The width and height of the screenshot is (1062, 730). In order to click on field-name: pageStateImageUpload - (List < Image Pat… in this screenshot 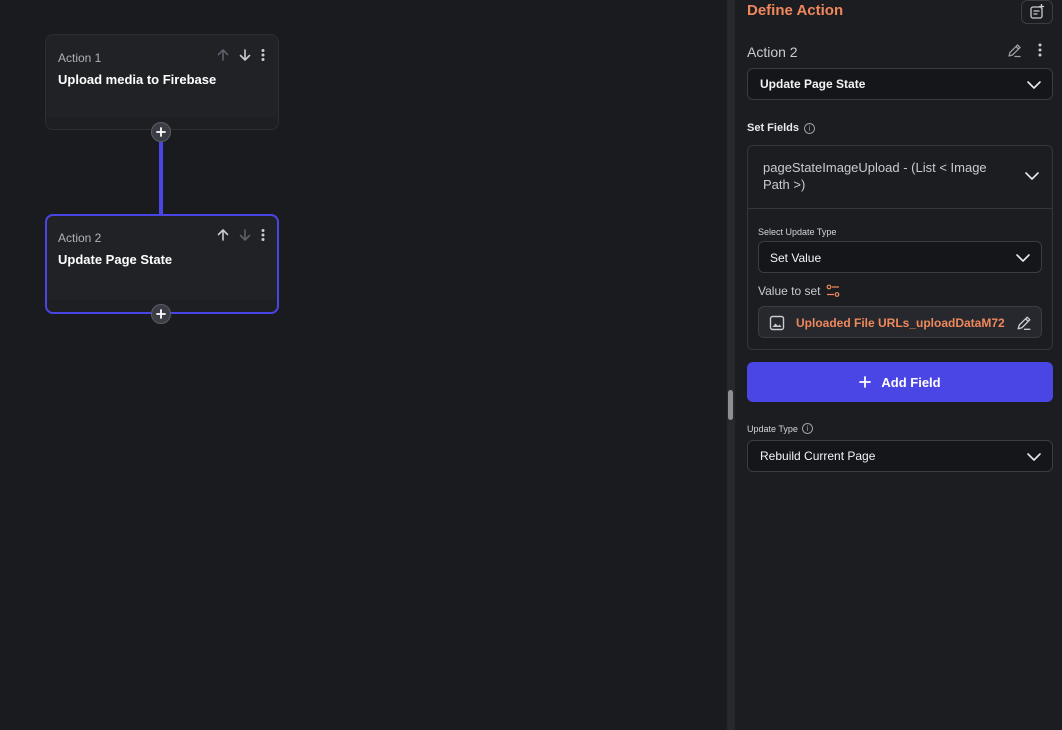, I will do `click(875, 176)`.